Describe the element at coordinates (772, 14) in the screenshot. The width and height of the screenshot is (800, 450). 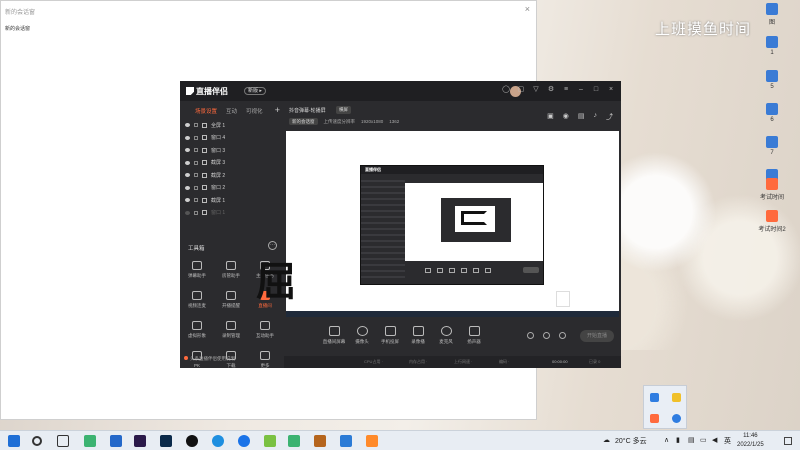
I see `desktop-icon-1: 图` at that location.